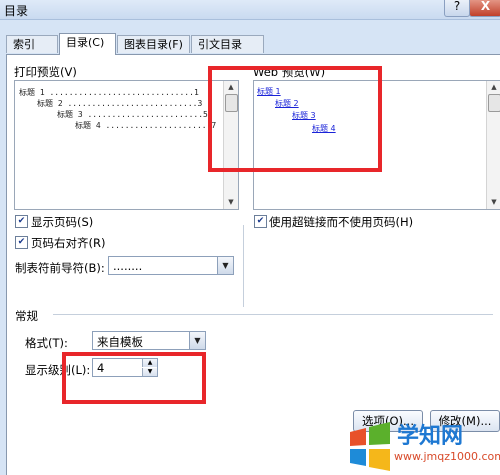 This screenshot has width=500, height=475. What do you see at coordinates (153, 44) in the screenshot?
I see `tab-figures: 图表目录(F)` at bounding box center [153, 44].